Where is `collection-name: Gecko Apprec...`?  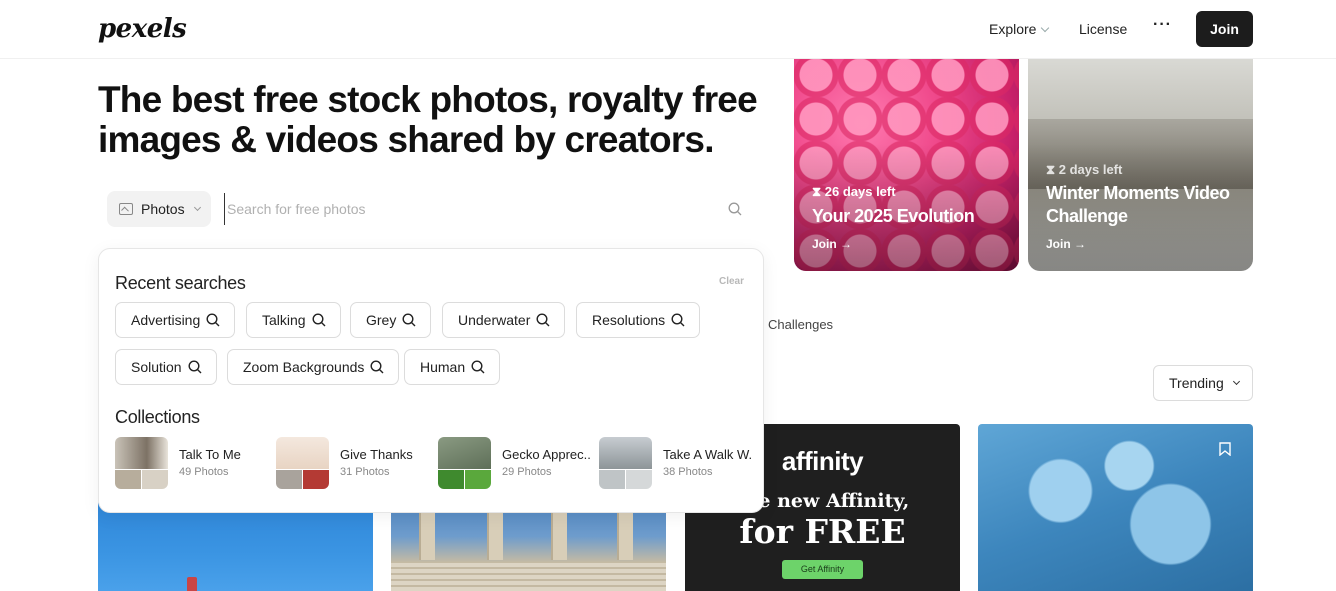 collection-name: Gecko Apprec... is located at coordinates (547, 454).